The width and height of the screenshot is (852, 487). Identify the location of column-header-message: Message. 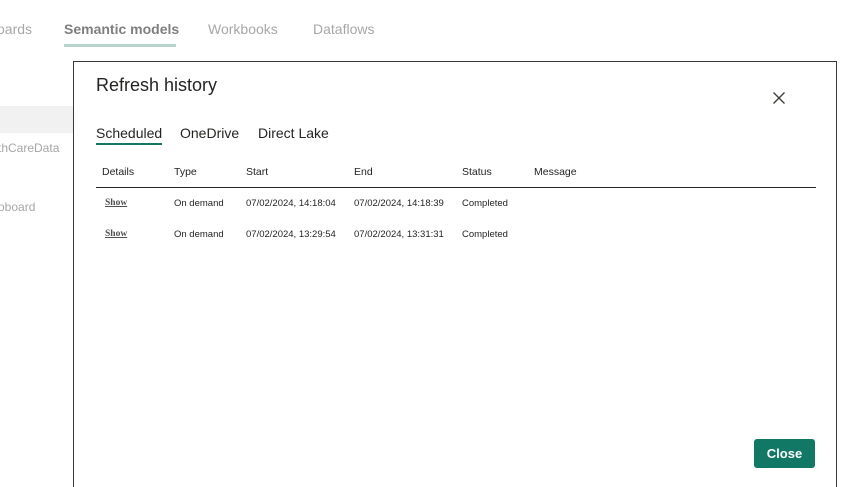
(555, 172).